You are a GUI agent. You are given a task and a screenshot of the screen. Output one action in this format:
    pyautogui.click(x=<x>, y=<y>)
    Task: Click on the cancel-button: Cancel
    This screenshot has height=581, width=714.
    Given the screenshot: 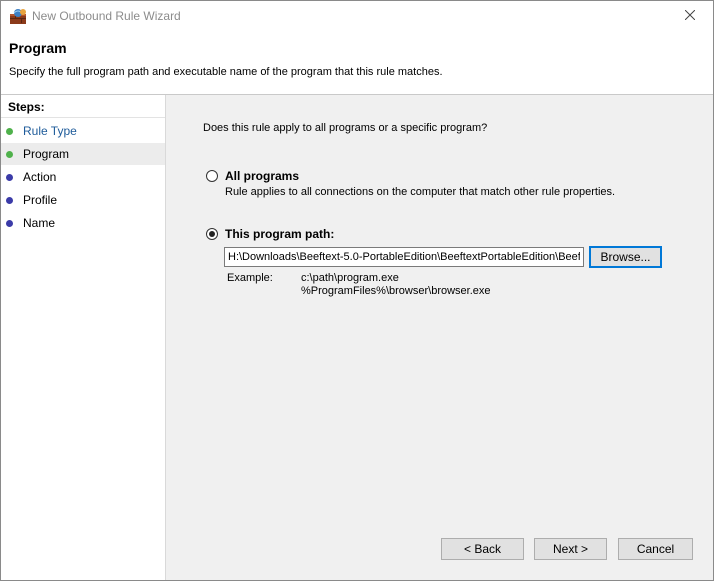 What is the action you would take?
    pyautogui.click(x=655, y=549)
    